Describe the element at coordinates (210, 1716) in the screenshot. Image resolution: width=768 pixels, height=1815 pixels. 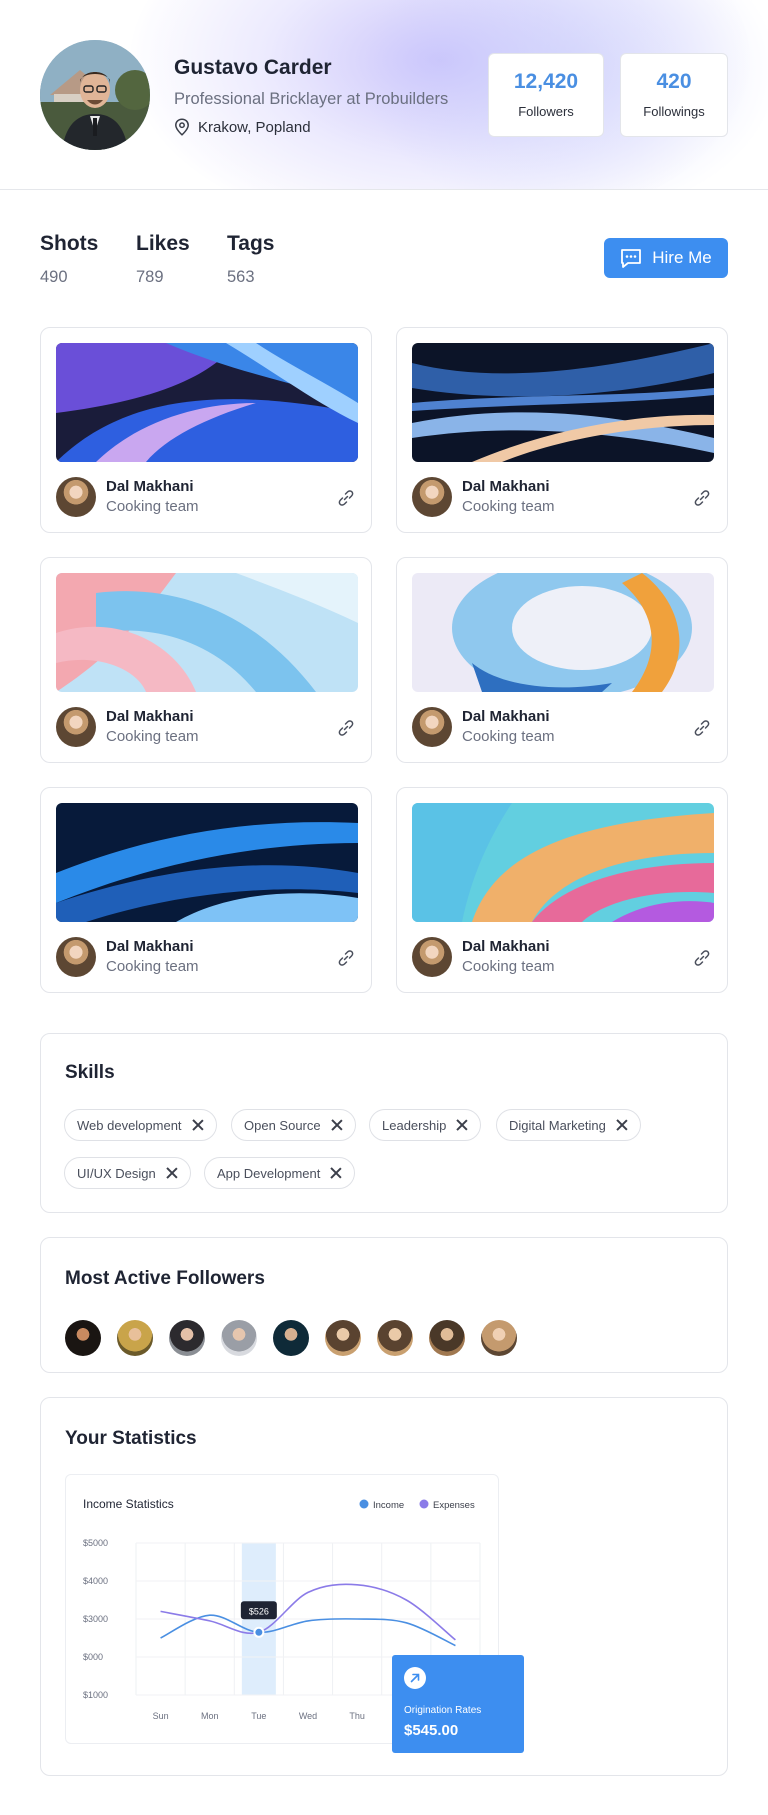
I see `x-tick-label: Mon` at that location.